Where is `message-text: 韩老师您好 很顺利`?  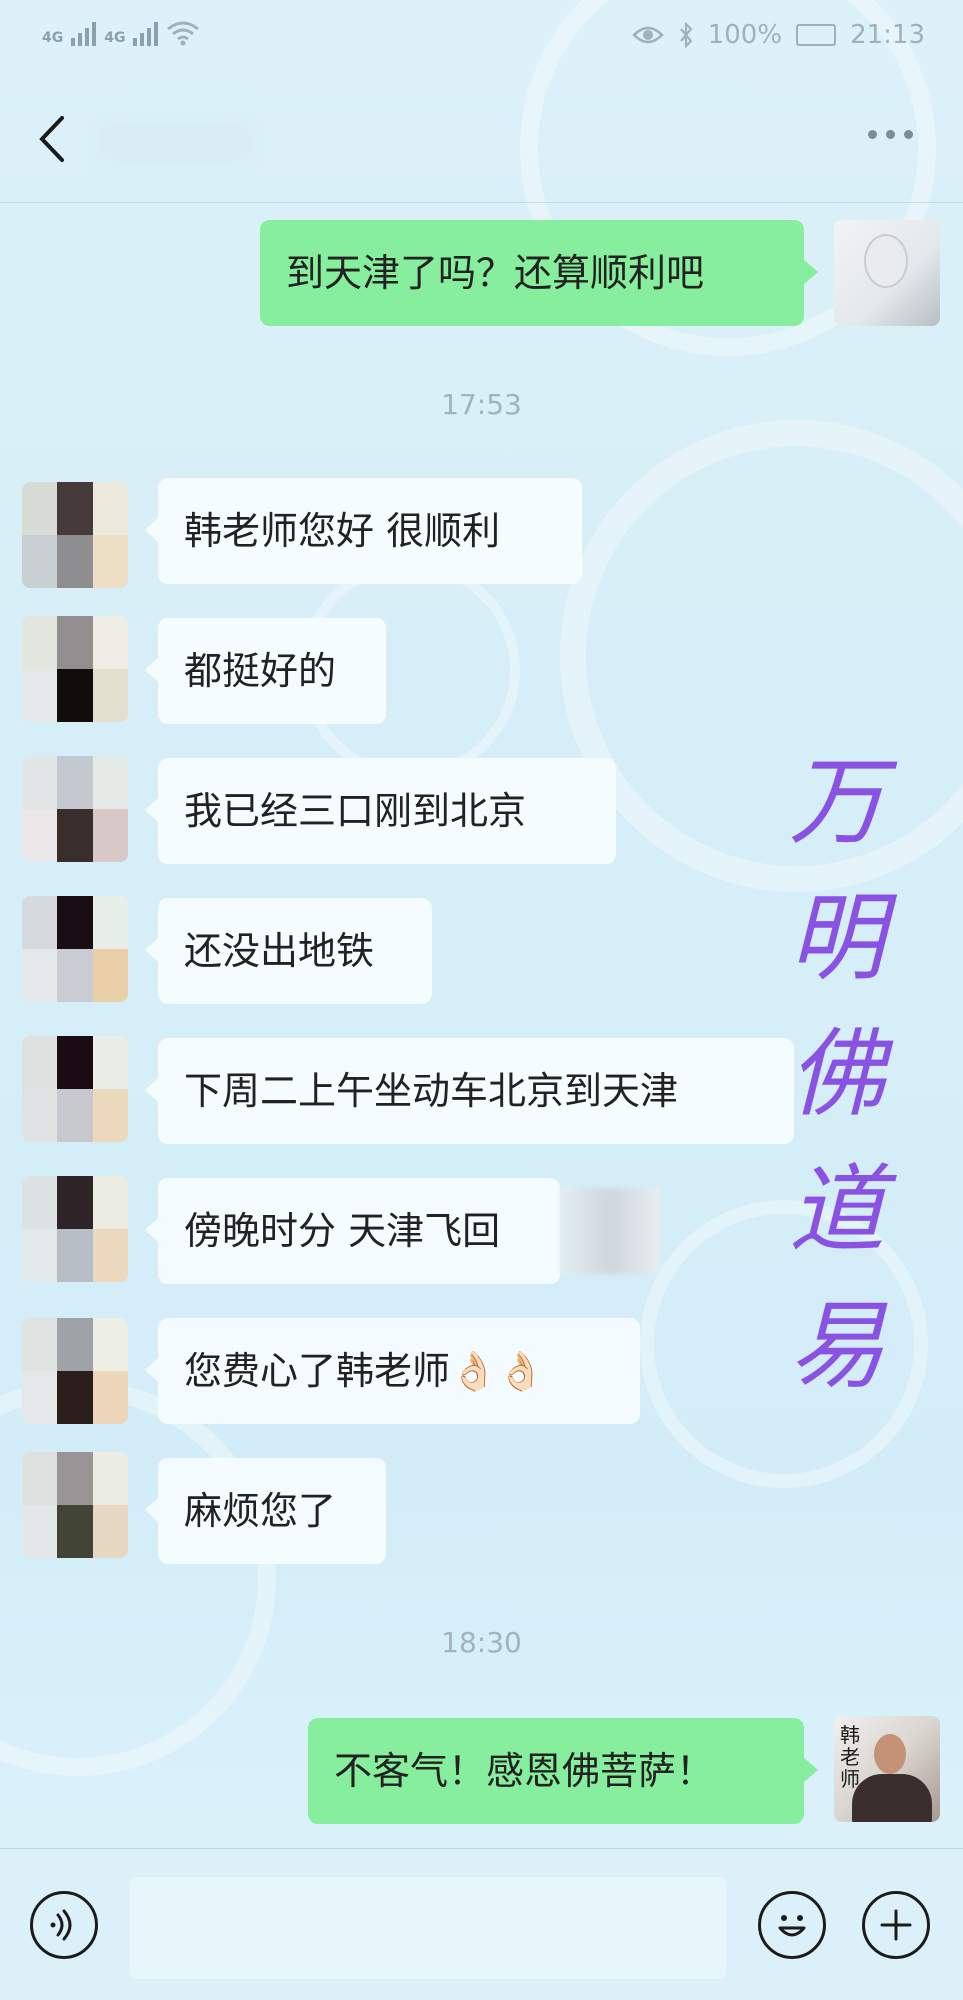
message-text: 韩老师您好 很顺利 is located at coordinates (342, 531).